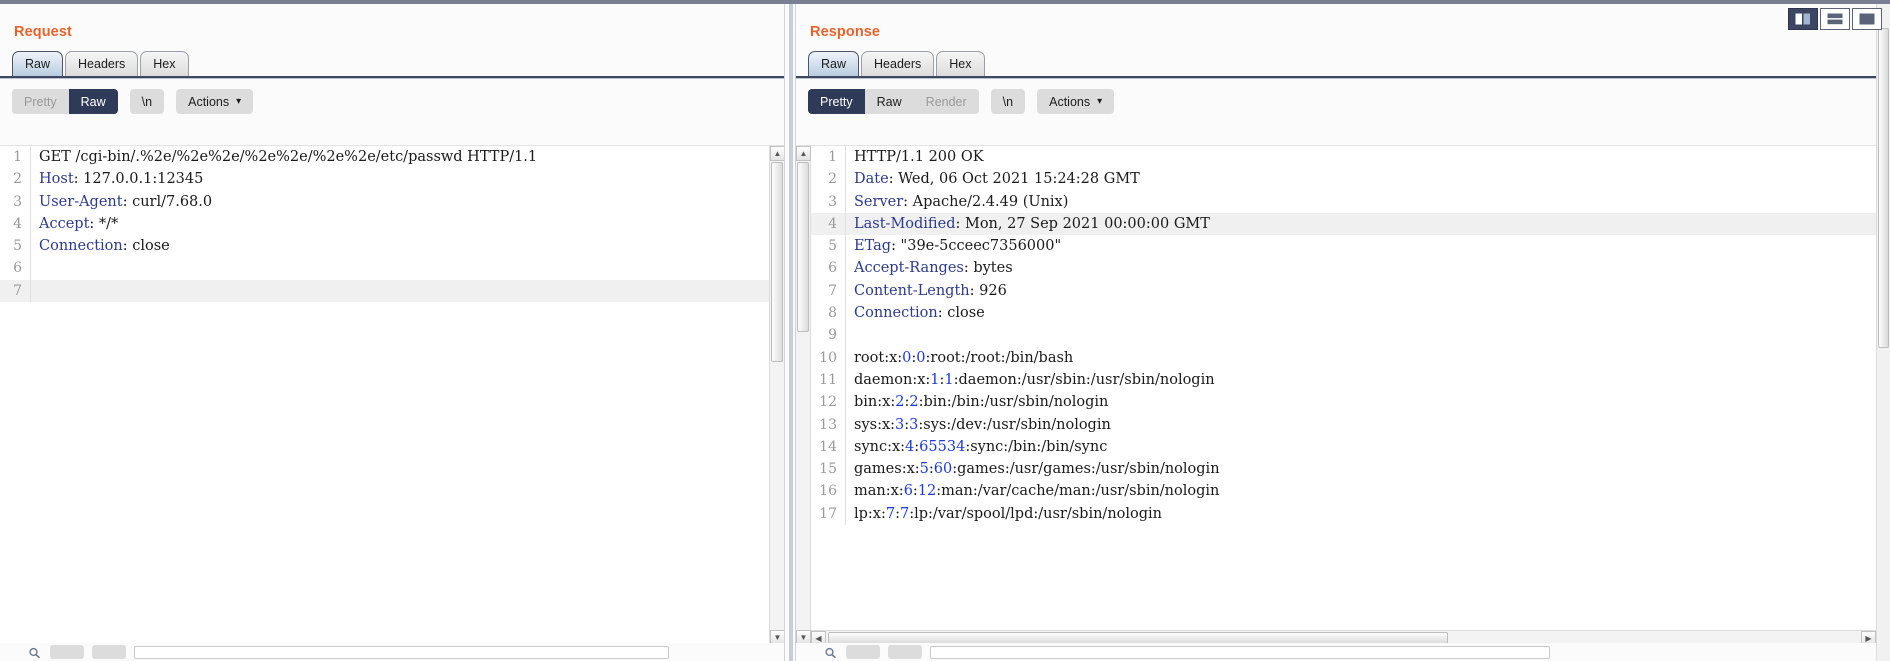 The image size is (1890, 661). I want to click on split-vertical-view-button, so click(1803, 19).